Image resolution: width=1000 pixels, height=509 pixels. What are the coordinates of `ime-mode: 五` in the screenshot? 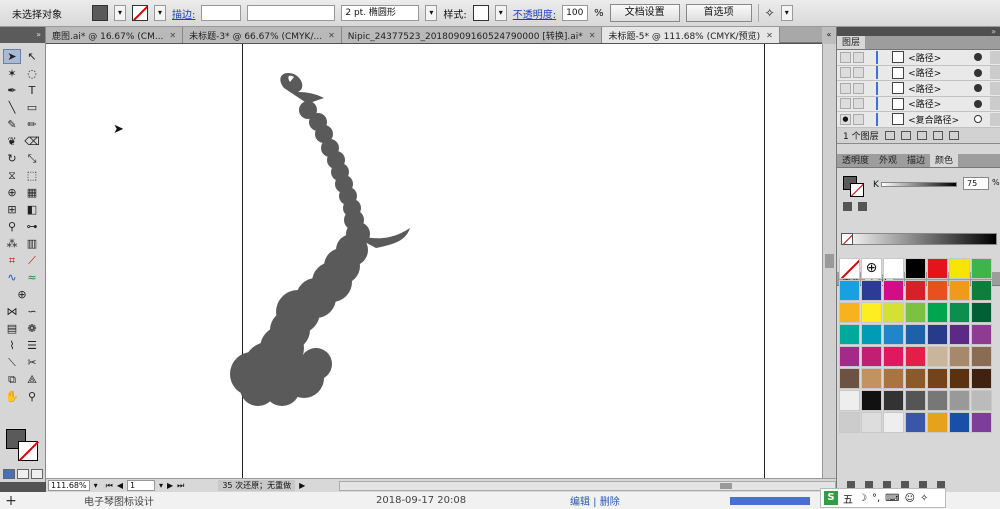 It's located at (848, 498).